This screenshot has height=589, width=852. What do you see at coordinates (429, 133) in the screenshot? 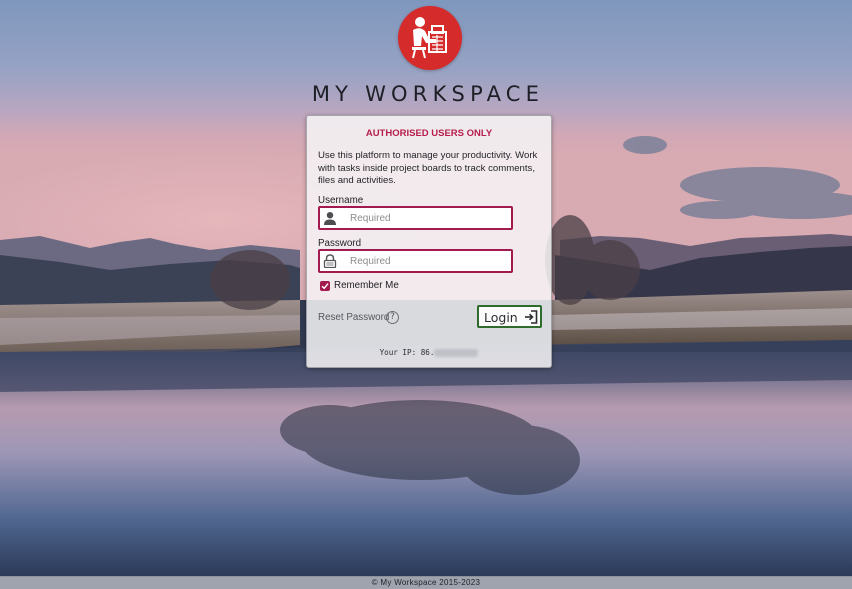
I see `authorised-notice: AUTHORISED USERS ONLY` at bounding box center [429, 133].